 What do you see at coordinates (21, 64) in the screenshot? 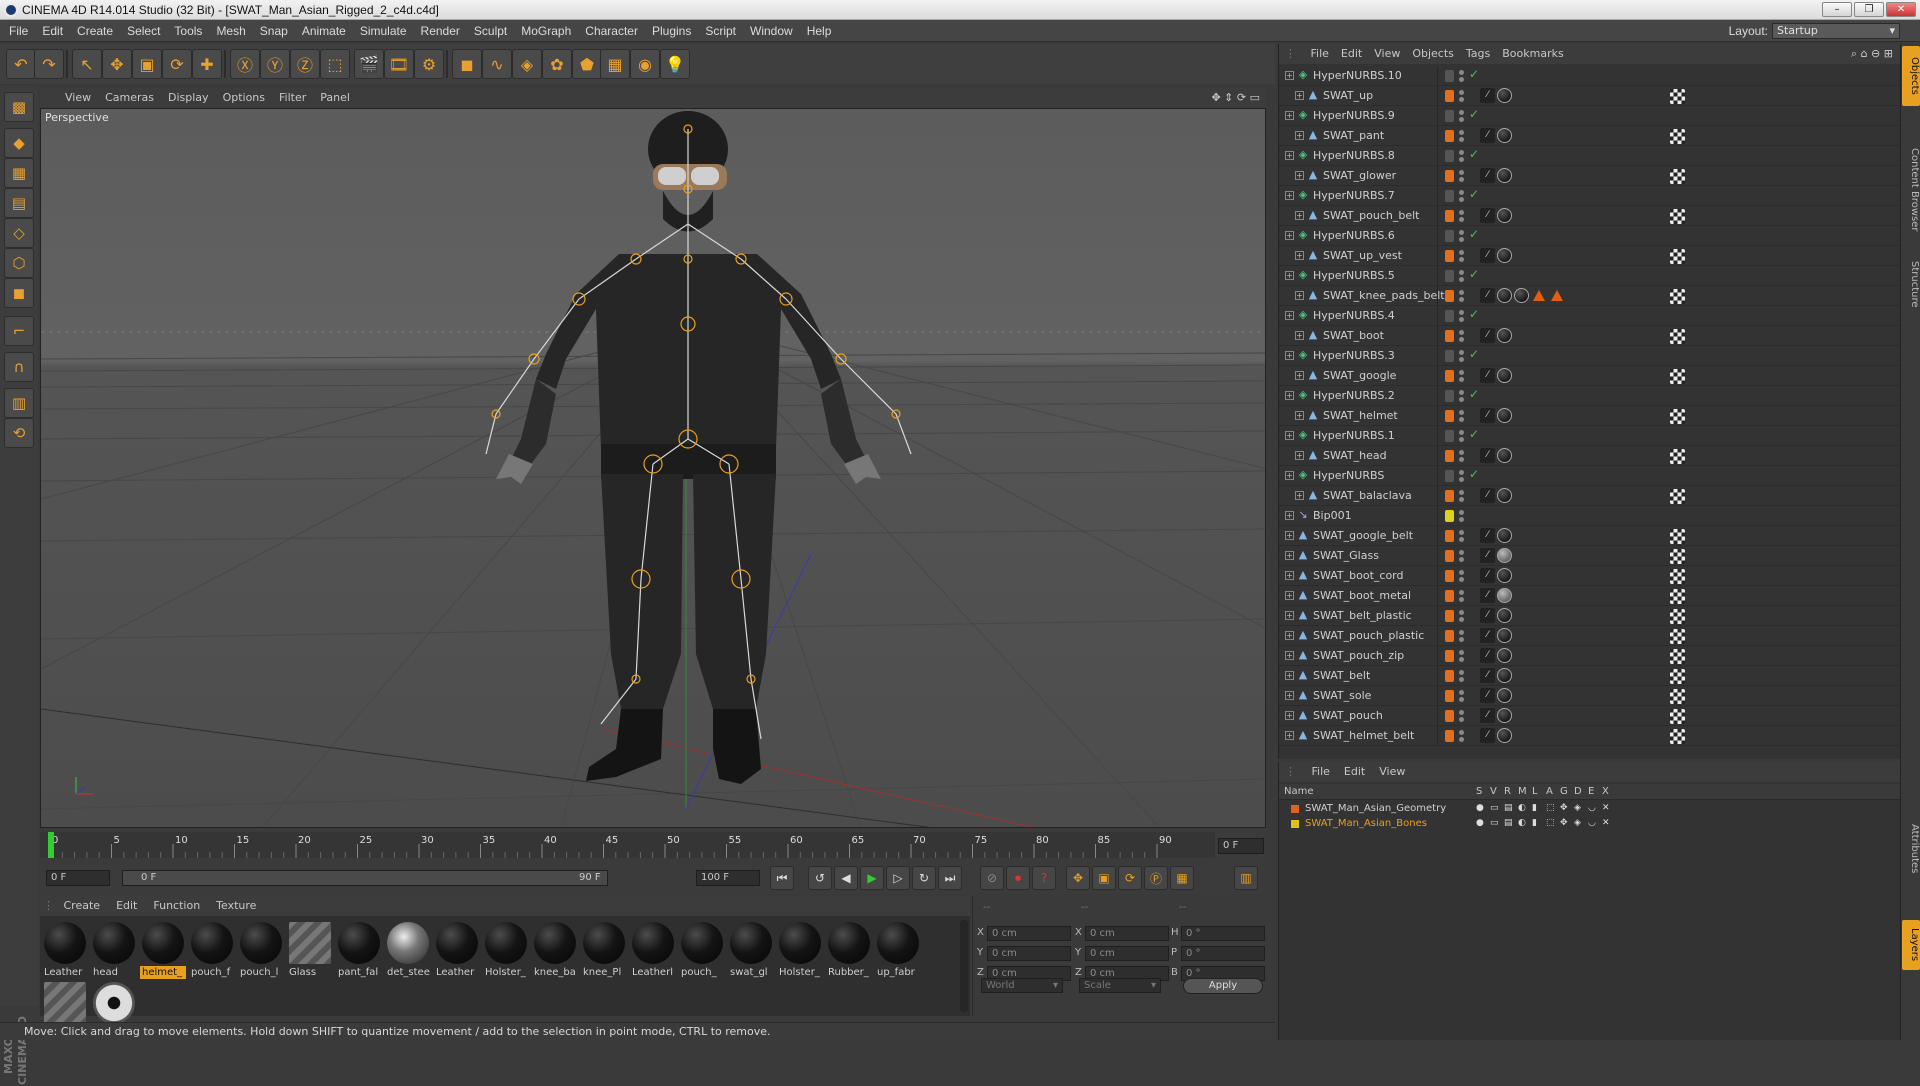
I see `undo-button: ↶` at bounding box center [21, 64].